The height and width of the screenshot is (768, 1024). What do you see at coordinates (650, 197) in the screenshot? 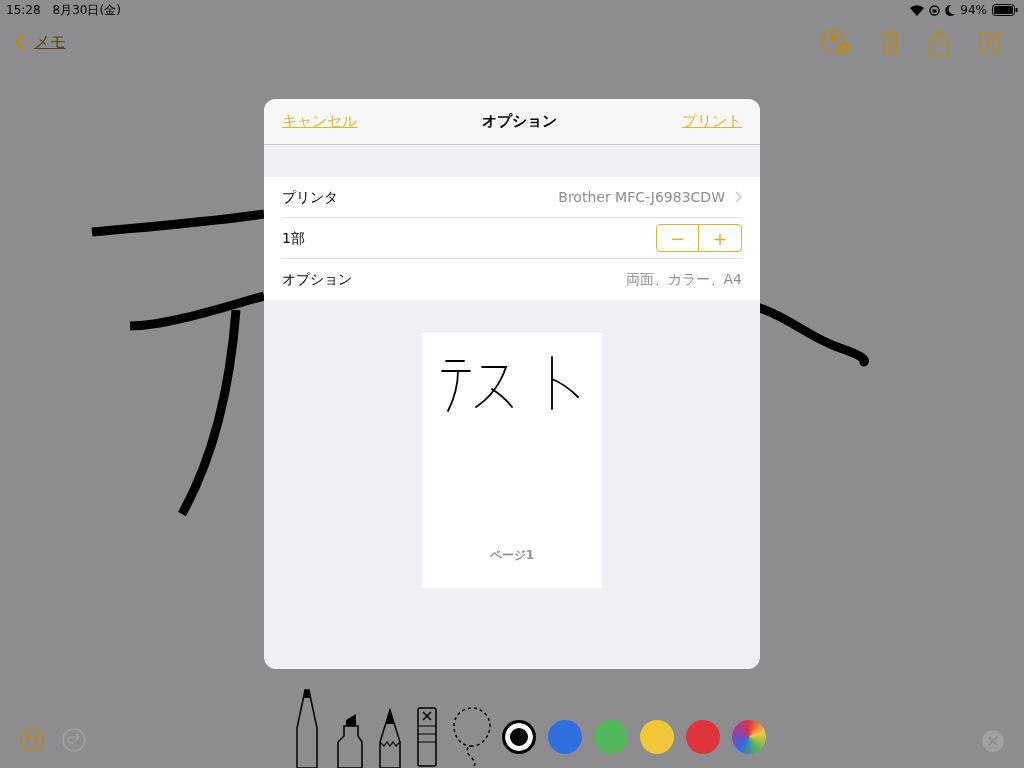
I see `printer-selector: Brother MFC-J6983CDW` at bounding box center [650, 197].